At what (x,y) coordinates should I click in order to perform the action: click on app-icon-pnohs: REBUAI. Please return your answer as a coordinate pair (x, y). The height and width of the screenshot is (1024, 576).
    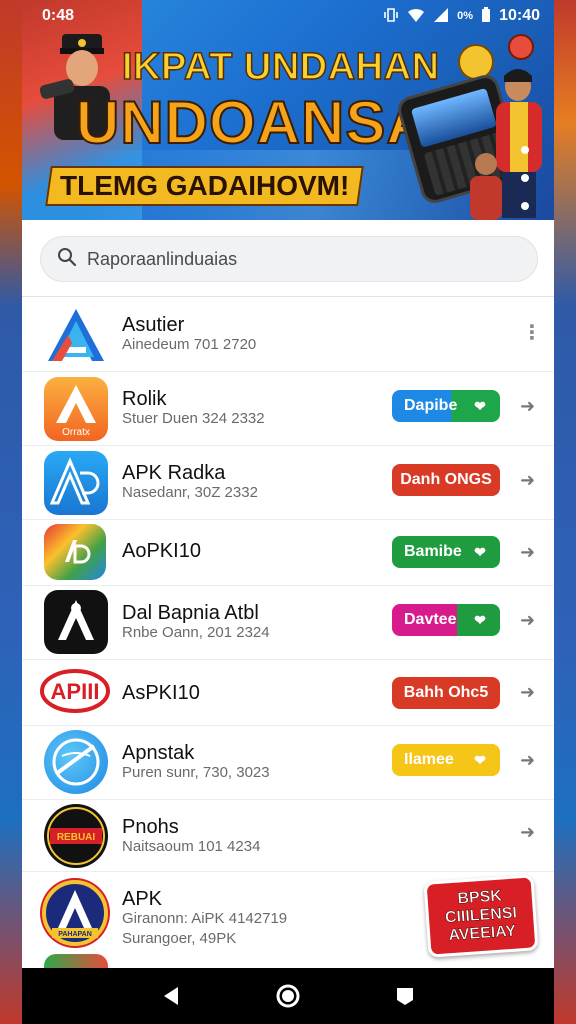
    Looking at the image, I should click on (76, 836).